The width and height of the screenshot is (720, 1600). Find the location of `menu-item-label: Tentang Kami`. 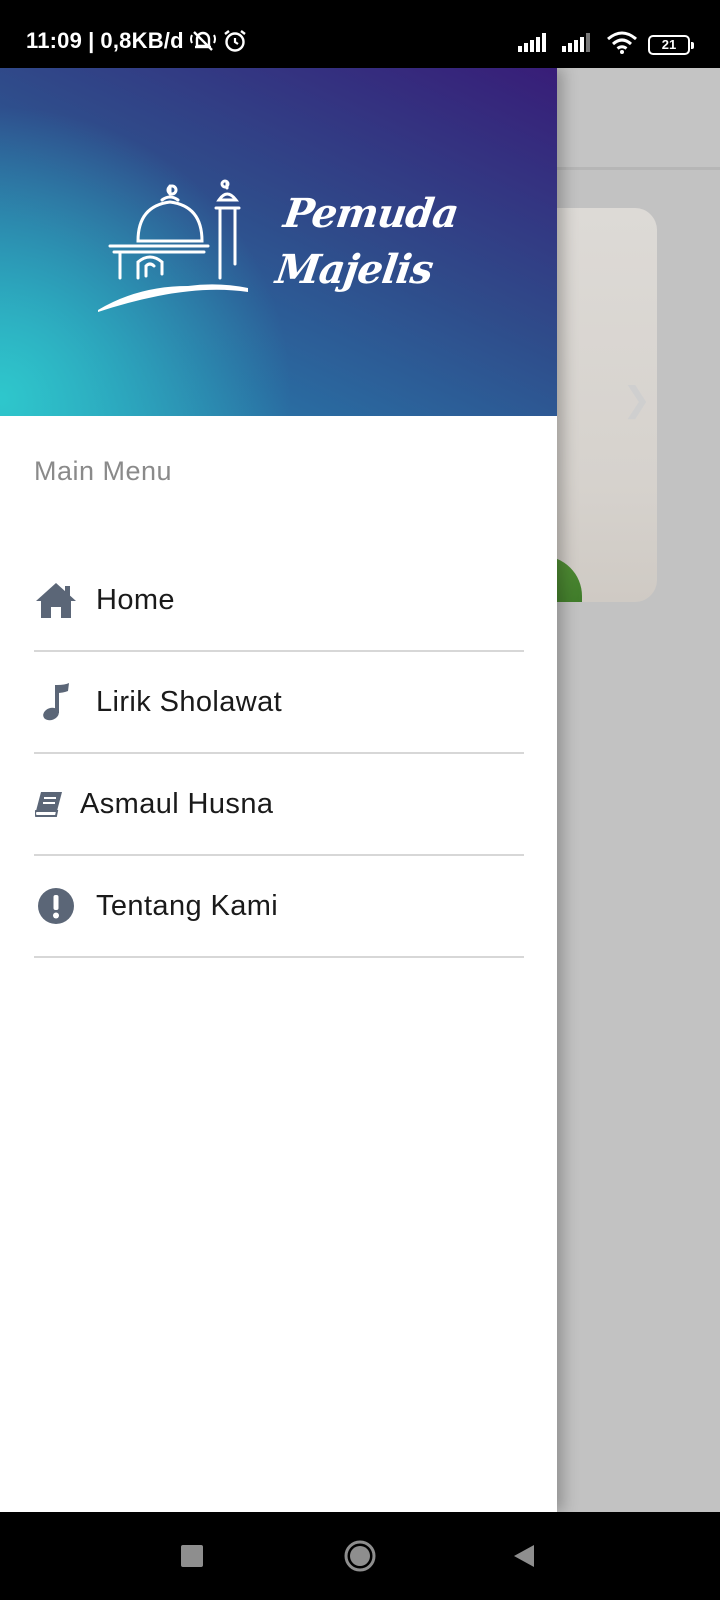

menu-item-label: Tentang Kami is located at coordinates (187, 905).